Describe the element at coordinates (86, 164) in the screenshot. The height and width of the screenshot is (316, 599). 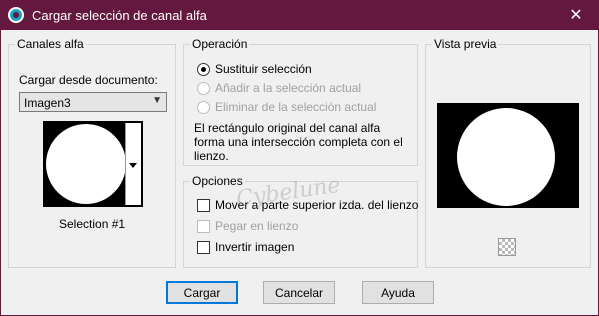
I see `thumbnail-circle` at that location.